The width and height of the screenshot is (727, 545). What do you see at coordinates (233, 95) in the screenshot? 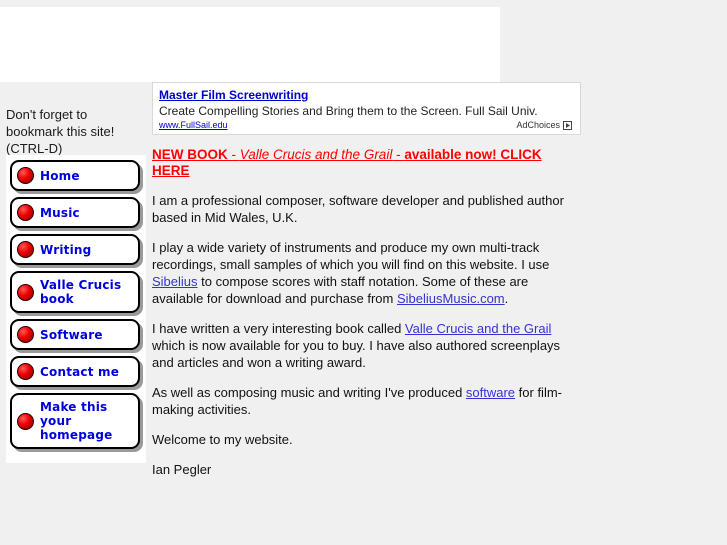
I see `ad-title-link: Master Film Screenwriting` at bounding box center [233, 95].